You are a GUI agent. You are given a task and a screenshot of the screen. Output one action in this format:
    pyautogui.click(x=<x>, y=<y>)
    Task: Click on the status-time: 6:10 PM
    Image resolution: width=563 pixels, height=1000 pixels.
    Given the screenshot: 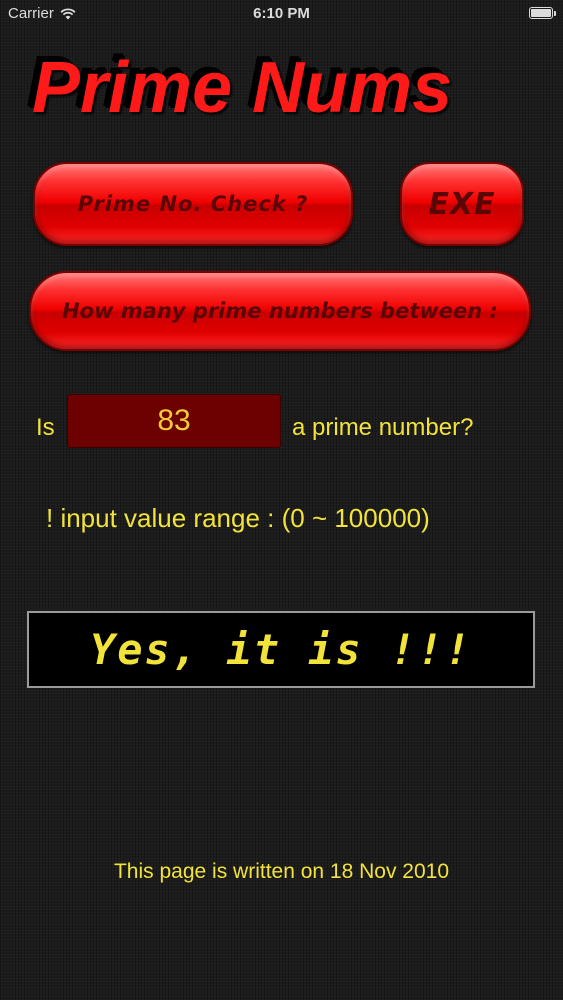 What is the action you would take?
    pyautogui.click(x=281, y=13)
    